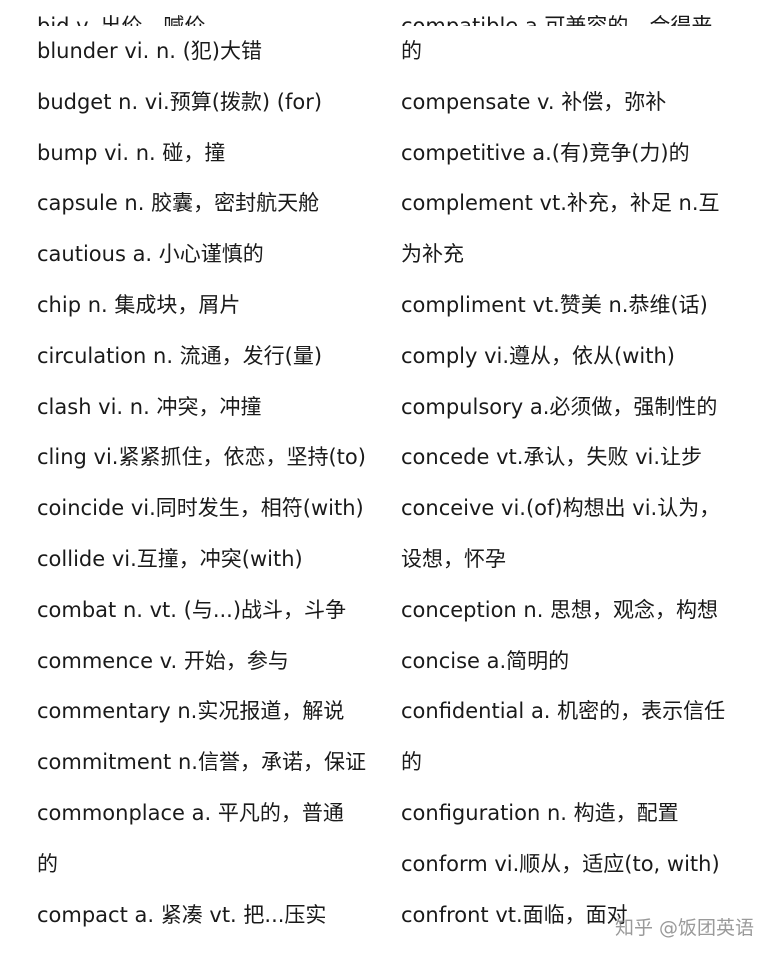 This screenshot has width=774, height=960. What do you see at coordinates (554, 304) in the screenshot?
I see `vocab-entry-line: compliment vt.赞美 n.恭维(话)` at bounding box center [554, 304].